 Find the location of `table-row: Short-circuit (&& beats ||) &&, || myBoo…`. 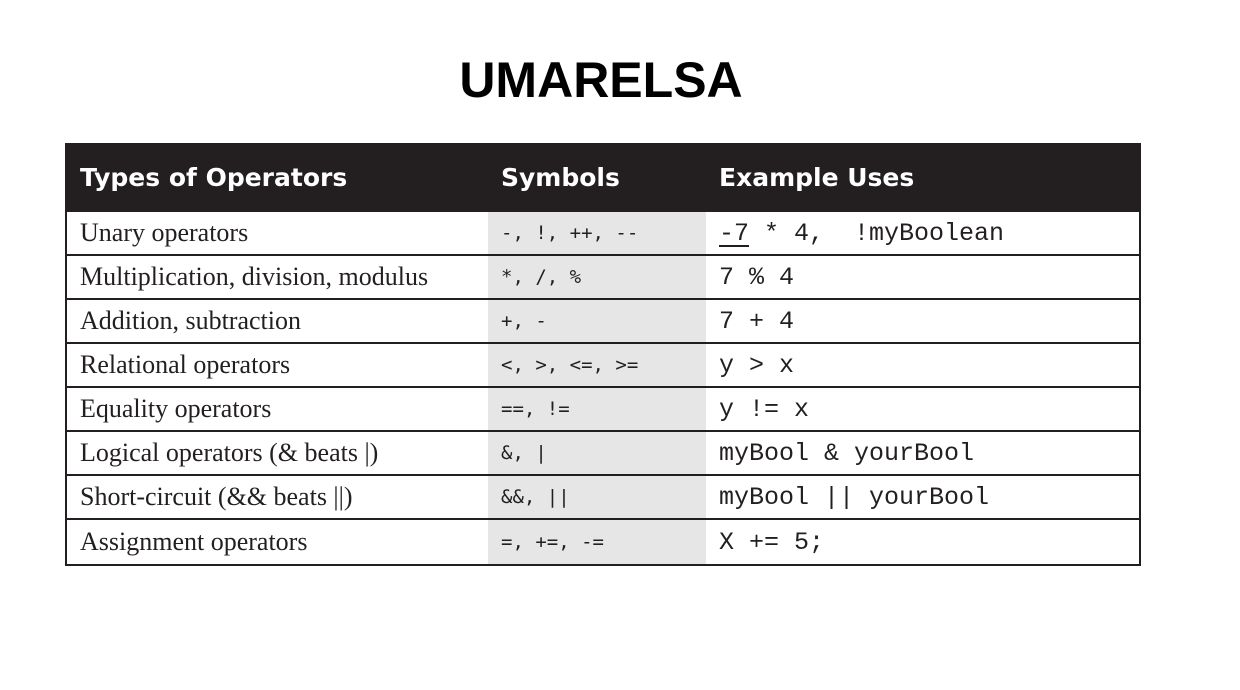

table-row: Short-circuit (&& beats ||) &&, || myBoo… is located at coordinates (603, 496).